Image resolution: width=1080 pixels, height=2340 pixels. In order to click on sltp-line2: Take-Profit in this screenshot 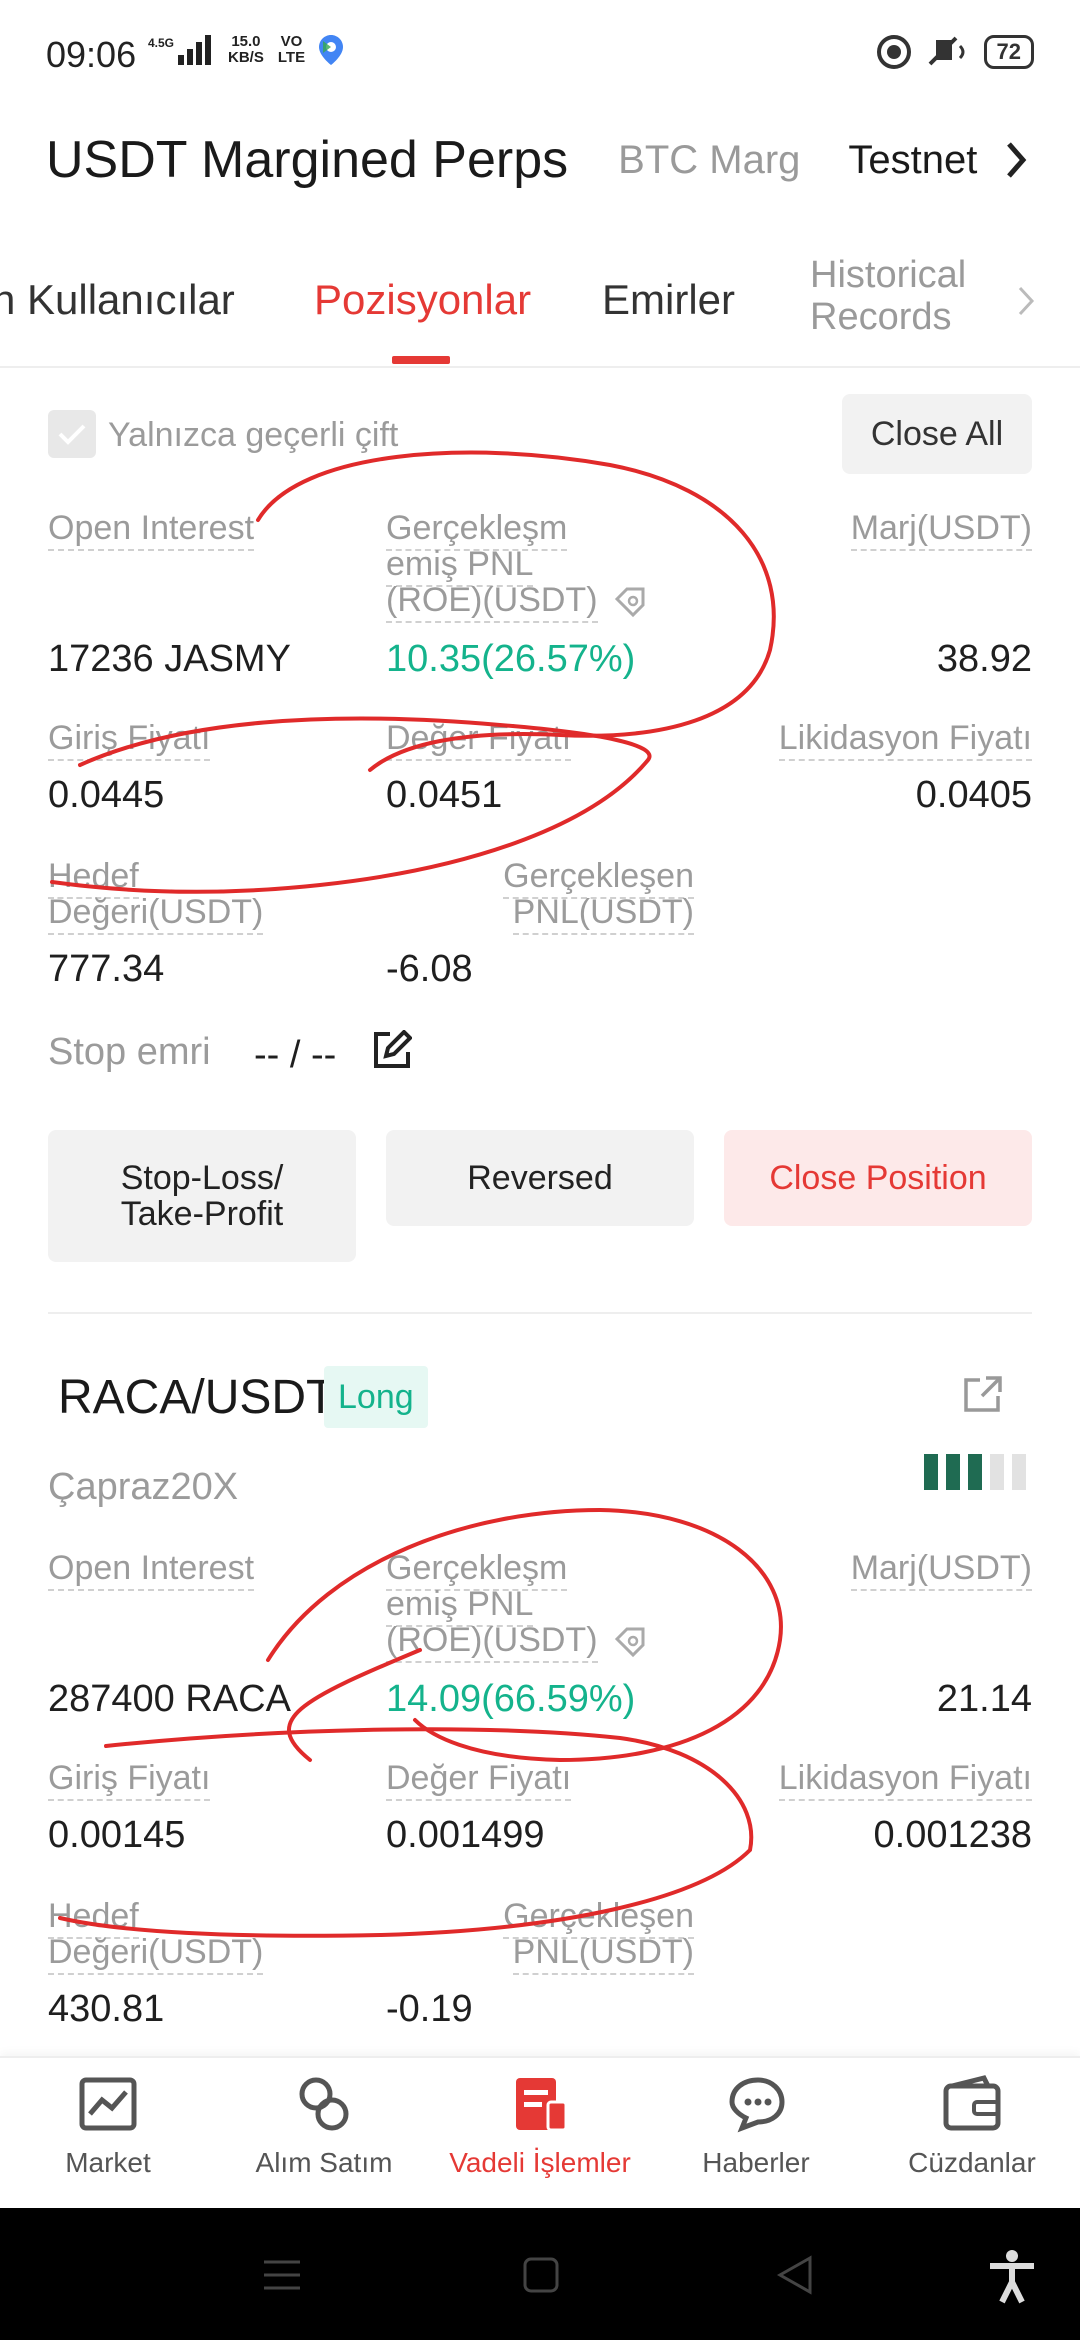, I will do `click(202, 1214)`.